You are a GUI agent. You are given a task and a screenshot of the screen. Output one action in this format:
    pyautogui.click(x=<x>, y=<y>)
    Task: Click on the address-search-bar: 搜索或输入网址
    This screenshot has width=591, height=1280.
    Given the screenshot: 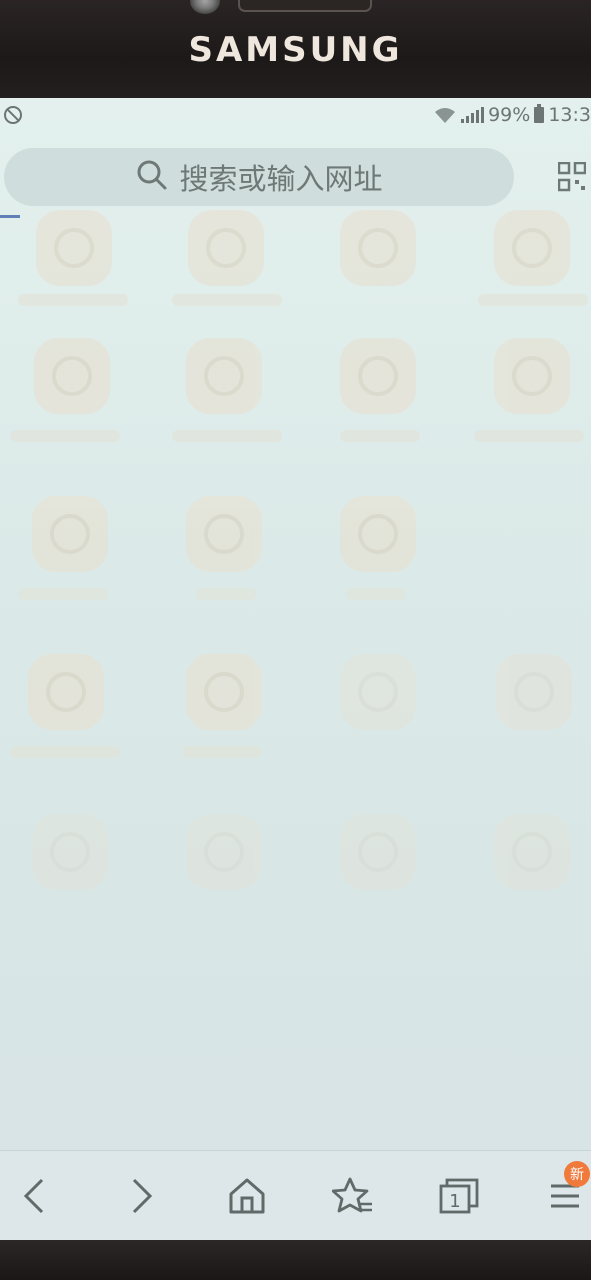 What is the action you would take?
    pyautogui.click(x=259, y=177)
    